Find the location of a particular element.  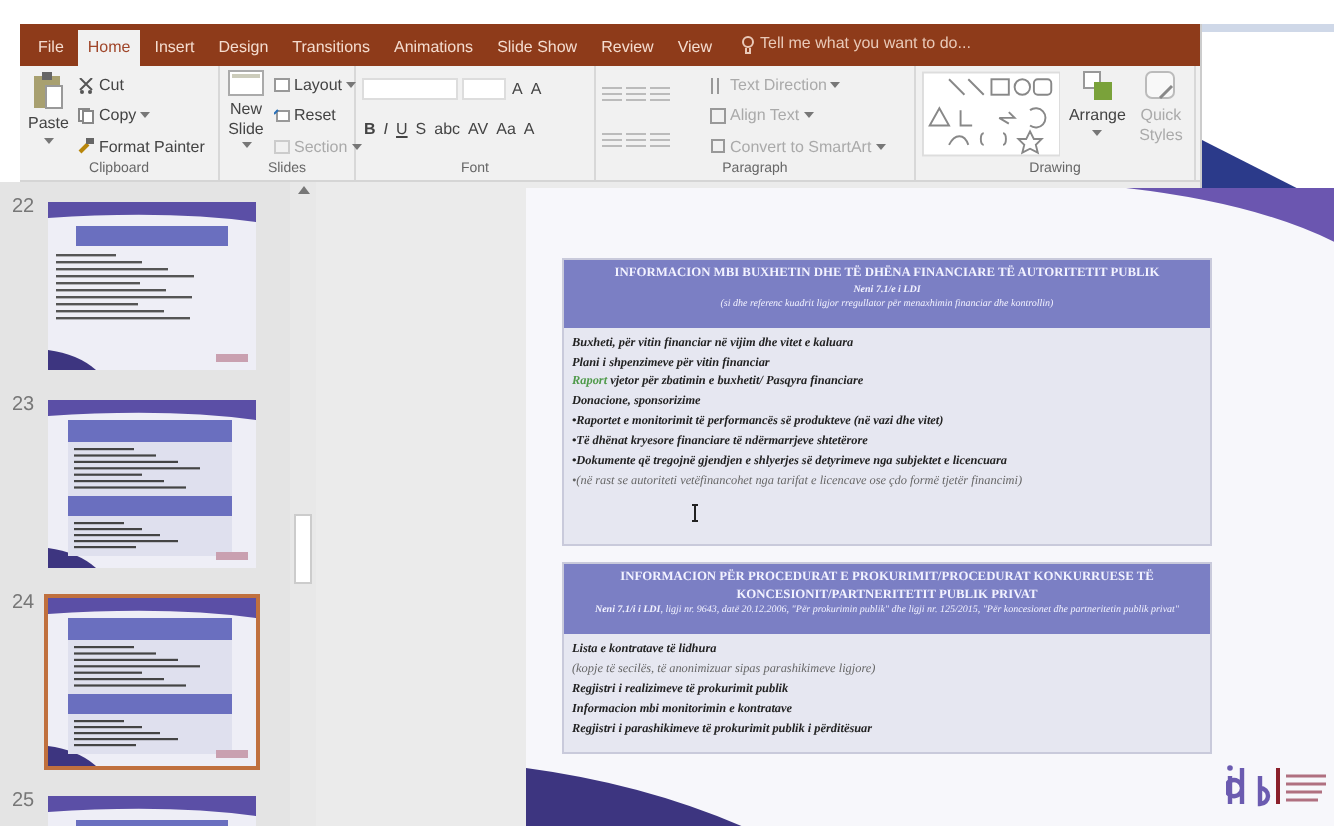

scroll-thumb is located at coordinates (303, 549).